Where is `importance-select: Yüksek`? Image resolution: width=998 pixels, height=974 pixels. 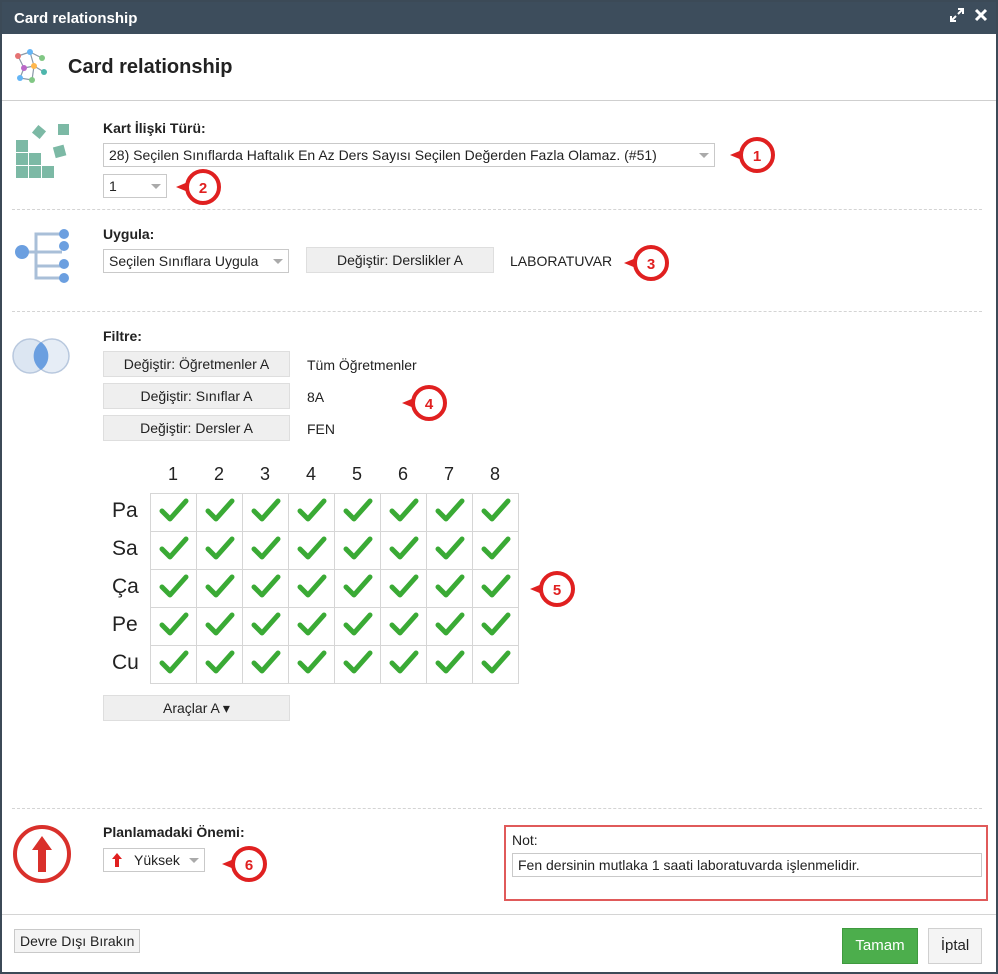
importance-select: Yüksek is located at coordinates (154, 860).